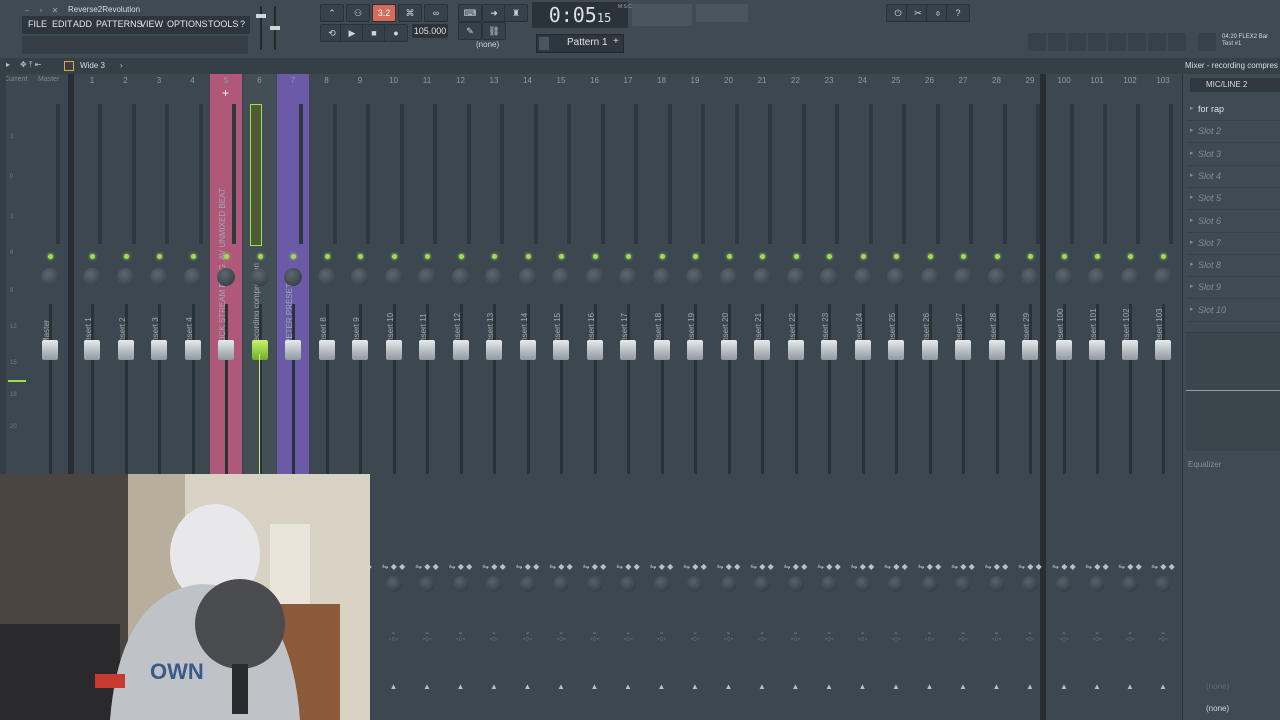 The image size is (1280, 720). Describe the element at coordinates (616, 41) in the screenshot. I see `pattern-add-icon: +` at that location.